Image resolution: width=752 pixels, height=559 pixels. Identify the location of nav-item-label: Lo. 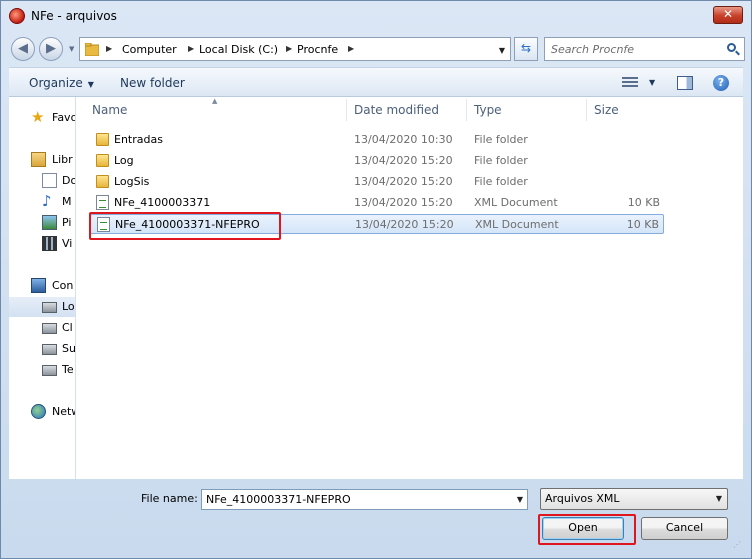
(68, 306).